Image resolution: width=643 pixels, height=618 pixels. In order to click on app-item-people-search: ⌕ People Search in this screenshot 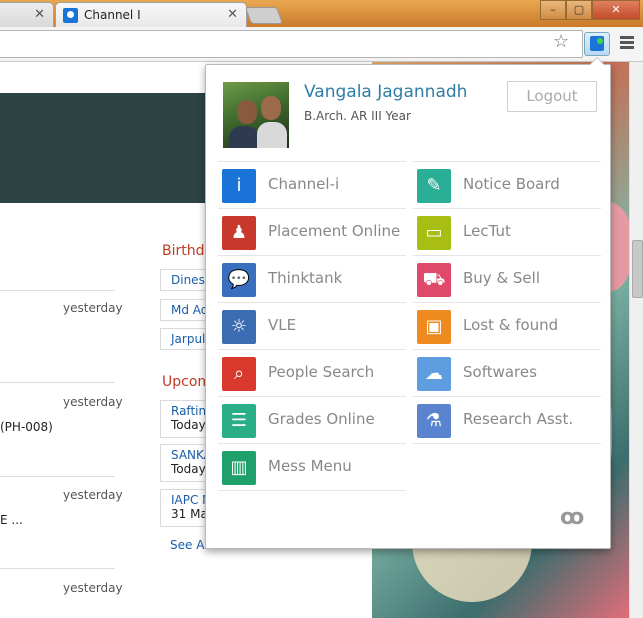, I will do `click(312, 372)`.